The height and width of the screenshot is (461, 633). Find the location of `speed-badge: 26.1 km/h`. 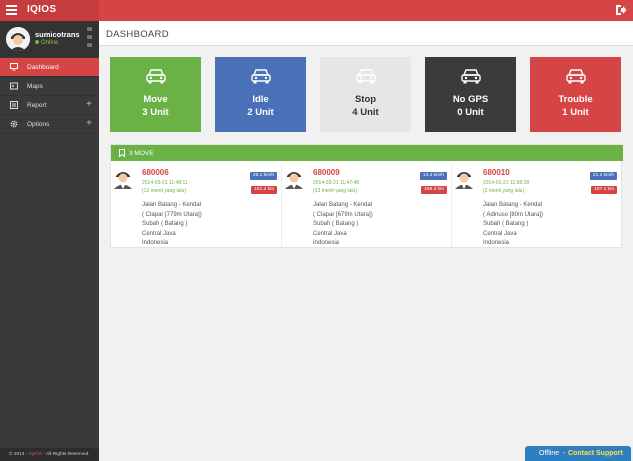

speed-badge: 26.1 km/h is located at coordinates (263, 176).